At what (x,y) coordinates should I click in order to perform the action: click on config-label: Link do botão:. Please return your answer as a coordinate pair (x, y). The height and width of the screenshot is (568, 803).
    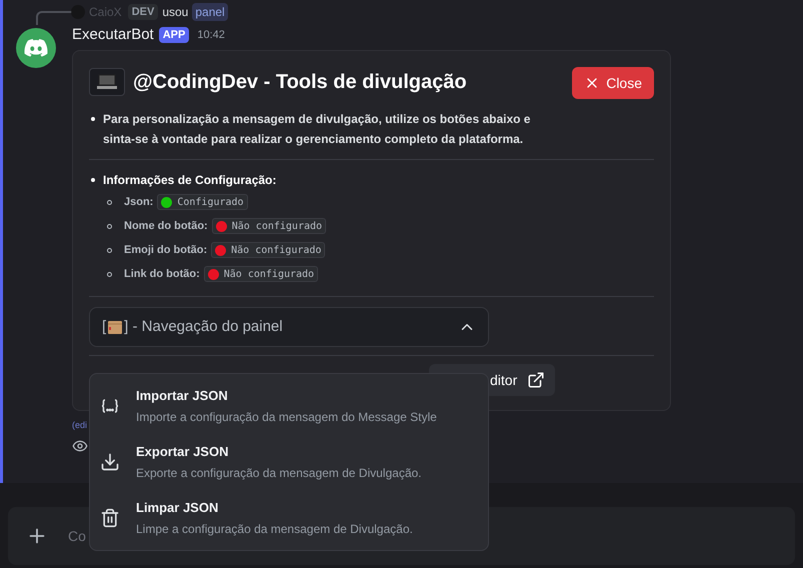
    Looking at the image, I should click on (162, 274).